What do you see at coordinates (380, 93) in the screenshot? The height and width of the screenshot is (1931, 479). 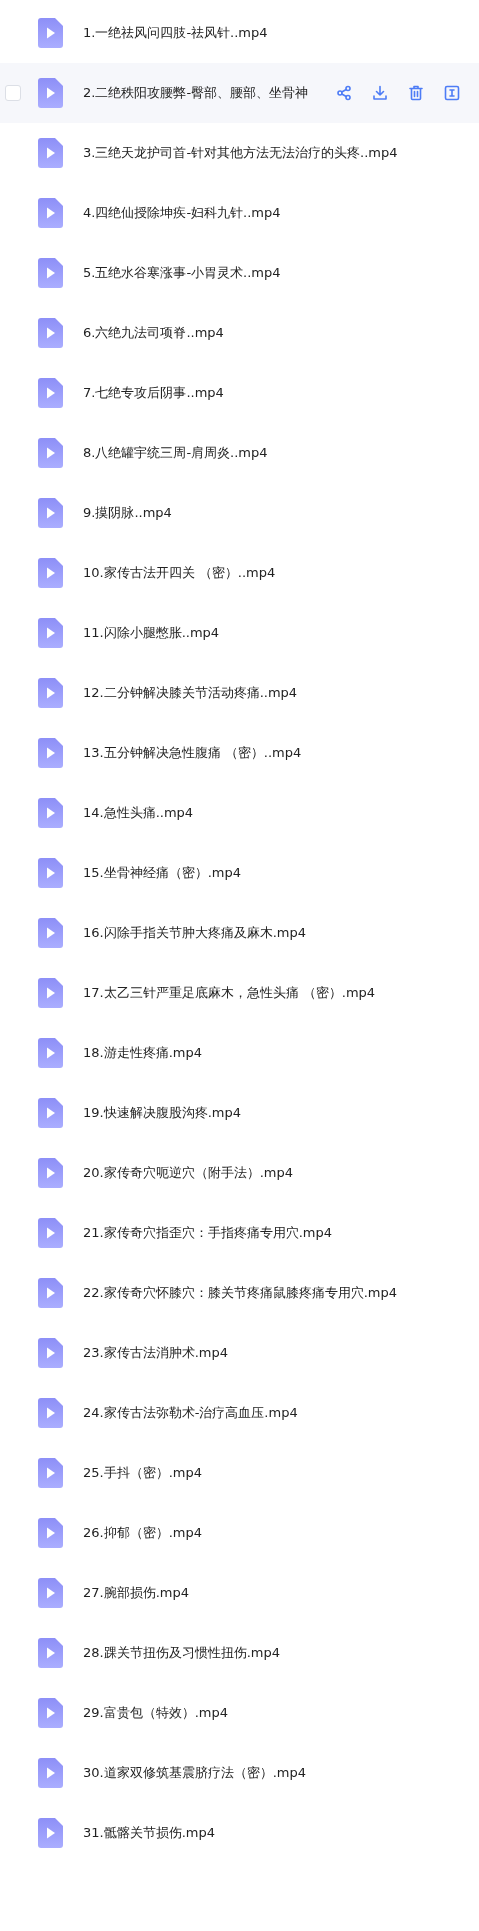 I see `download-icon` at bounding box center [380, 93].